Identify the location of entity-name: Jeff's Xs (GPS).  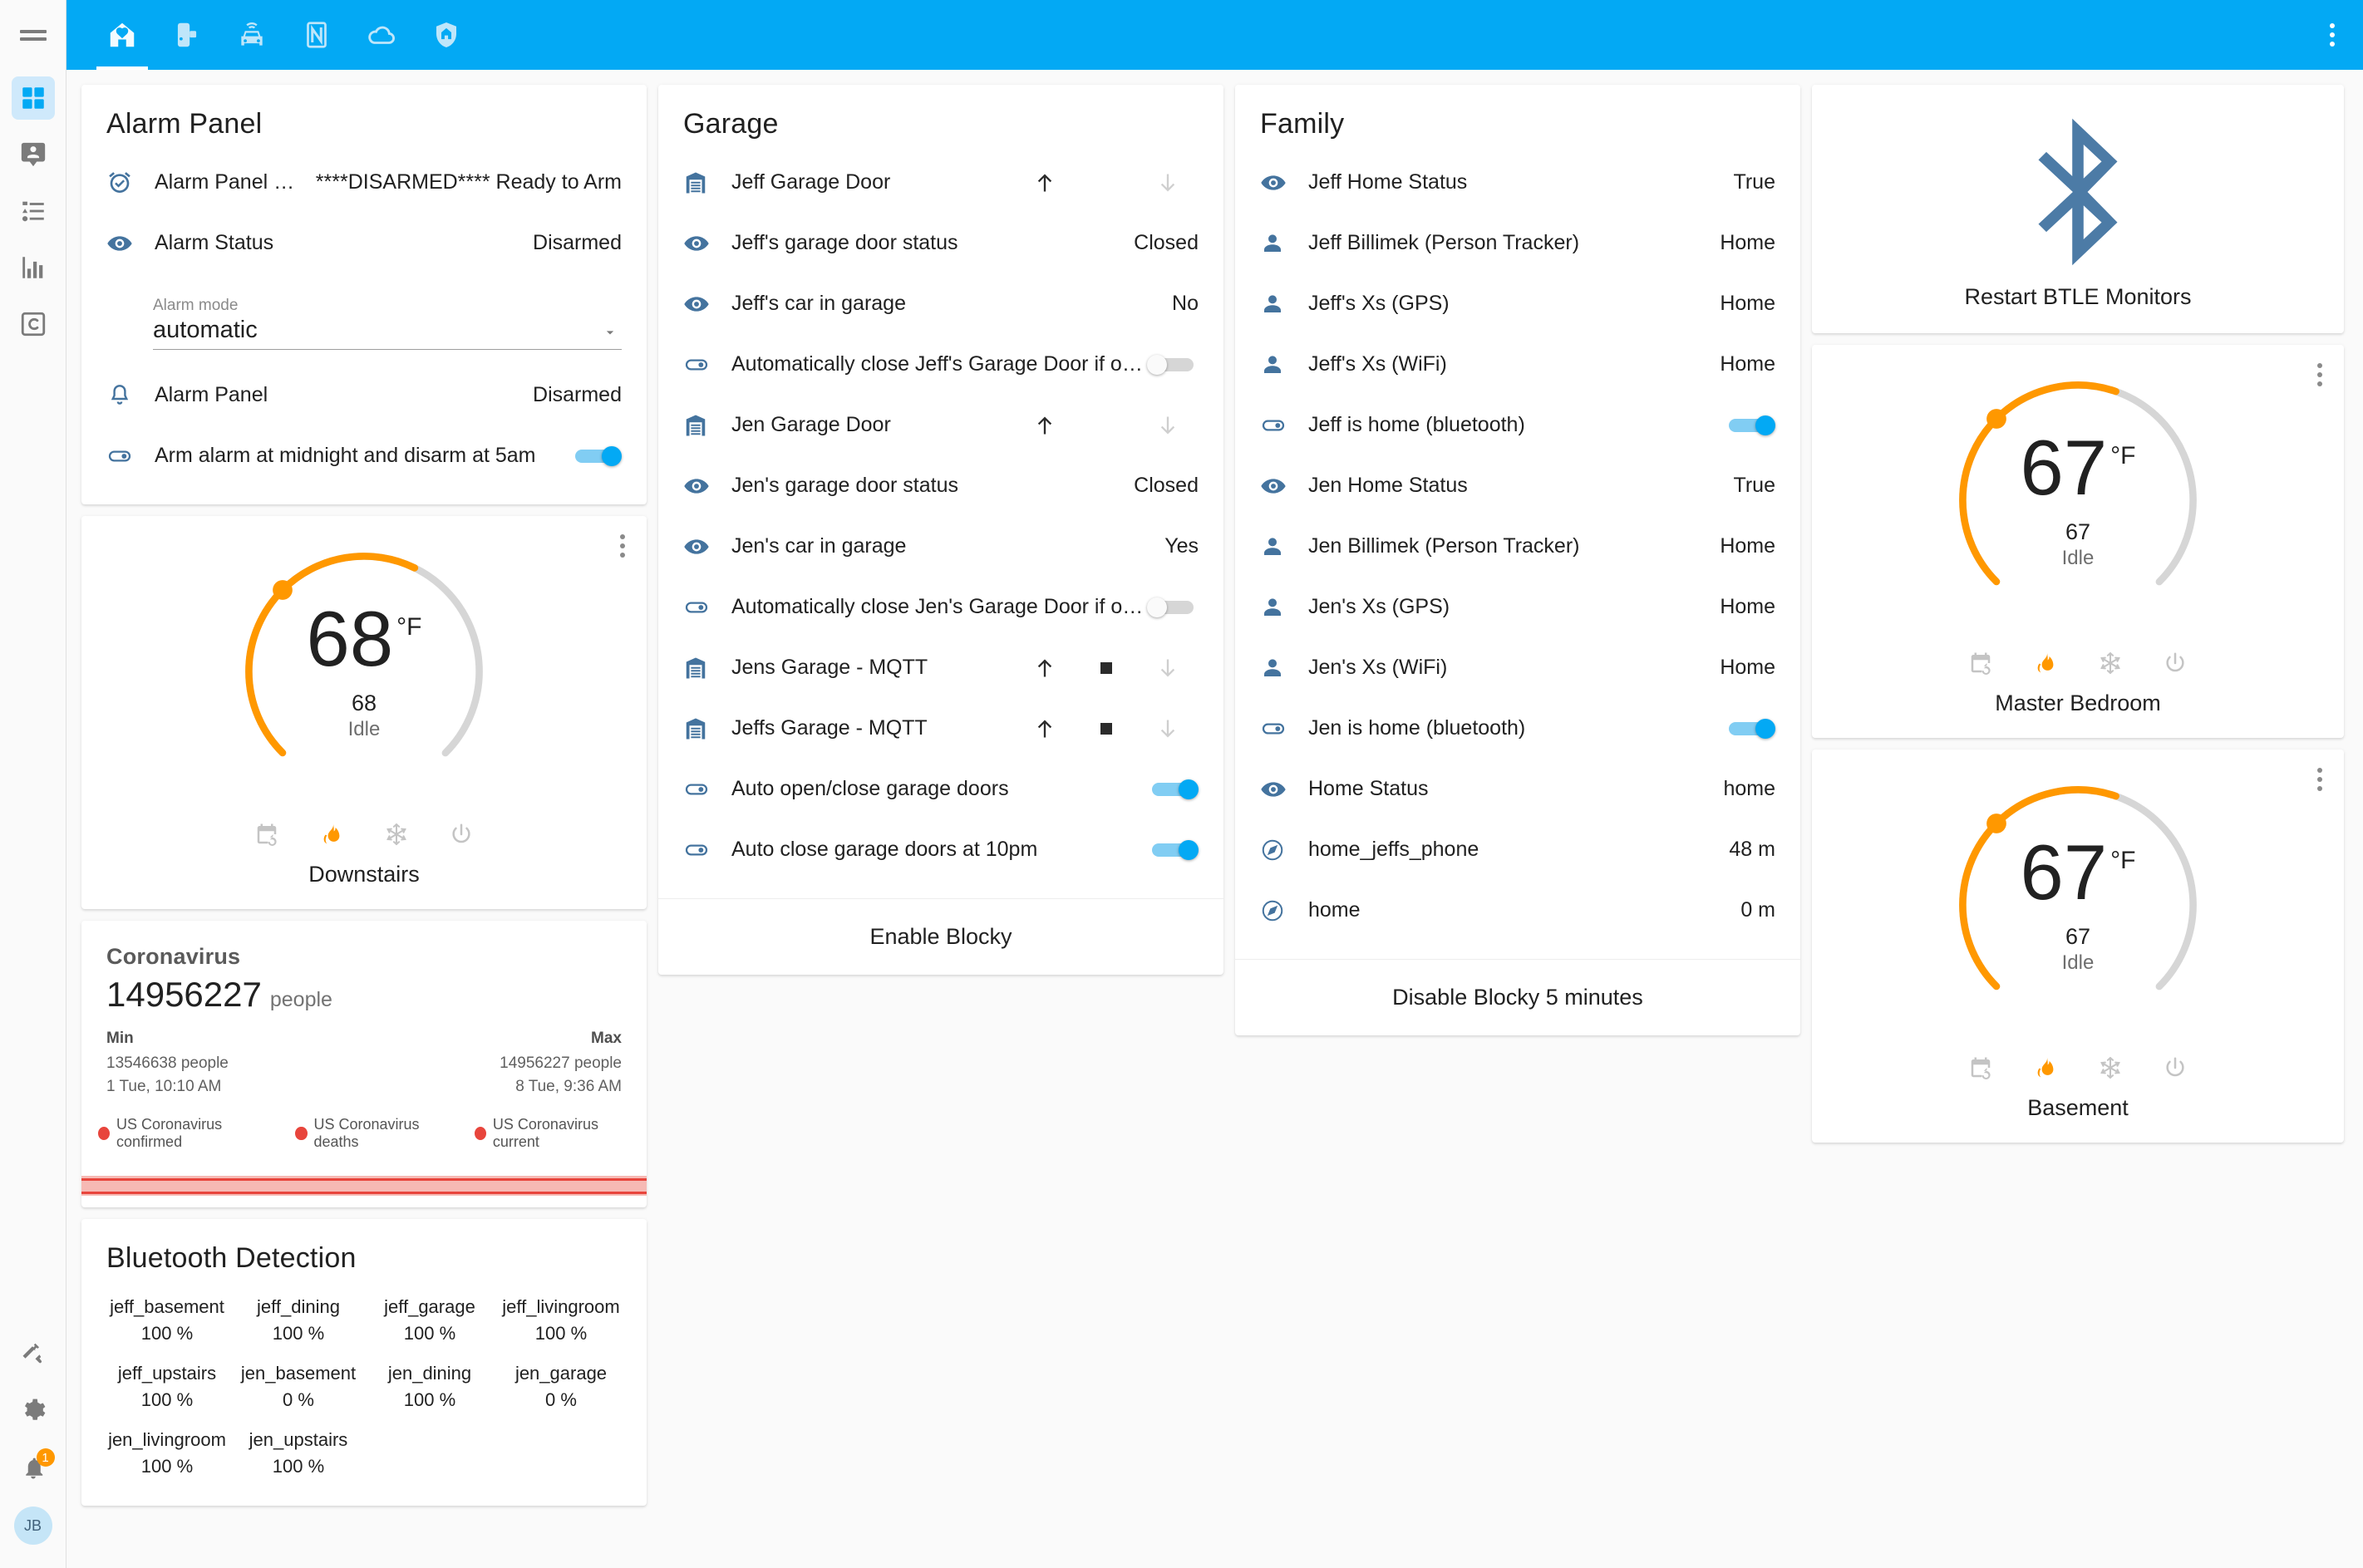
(1379, 303).